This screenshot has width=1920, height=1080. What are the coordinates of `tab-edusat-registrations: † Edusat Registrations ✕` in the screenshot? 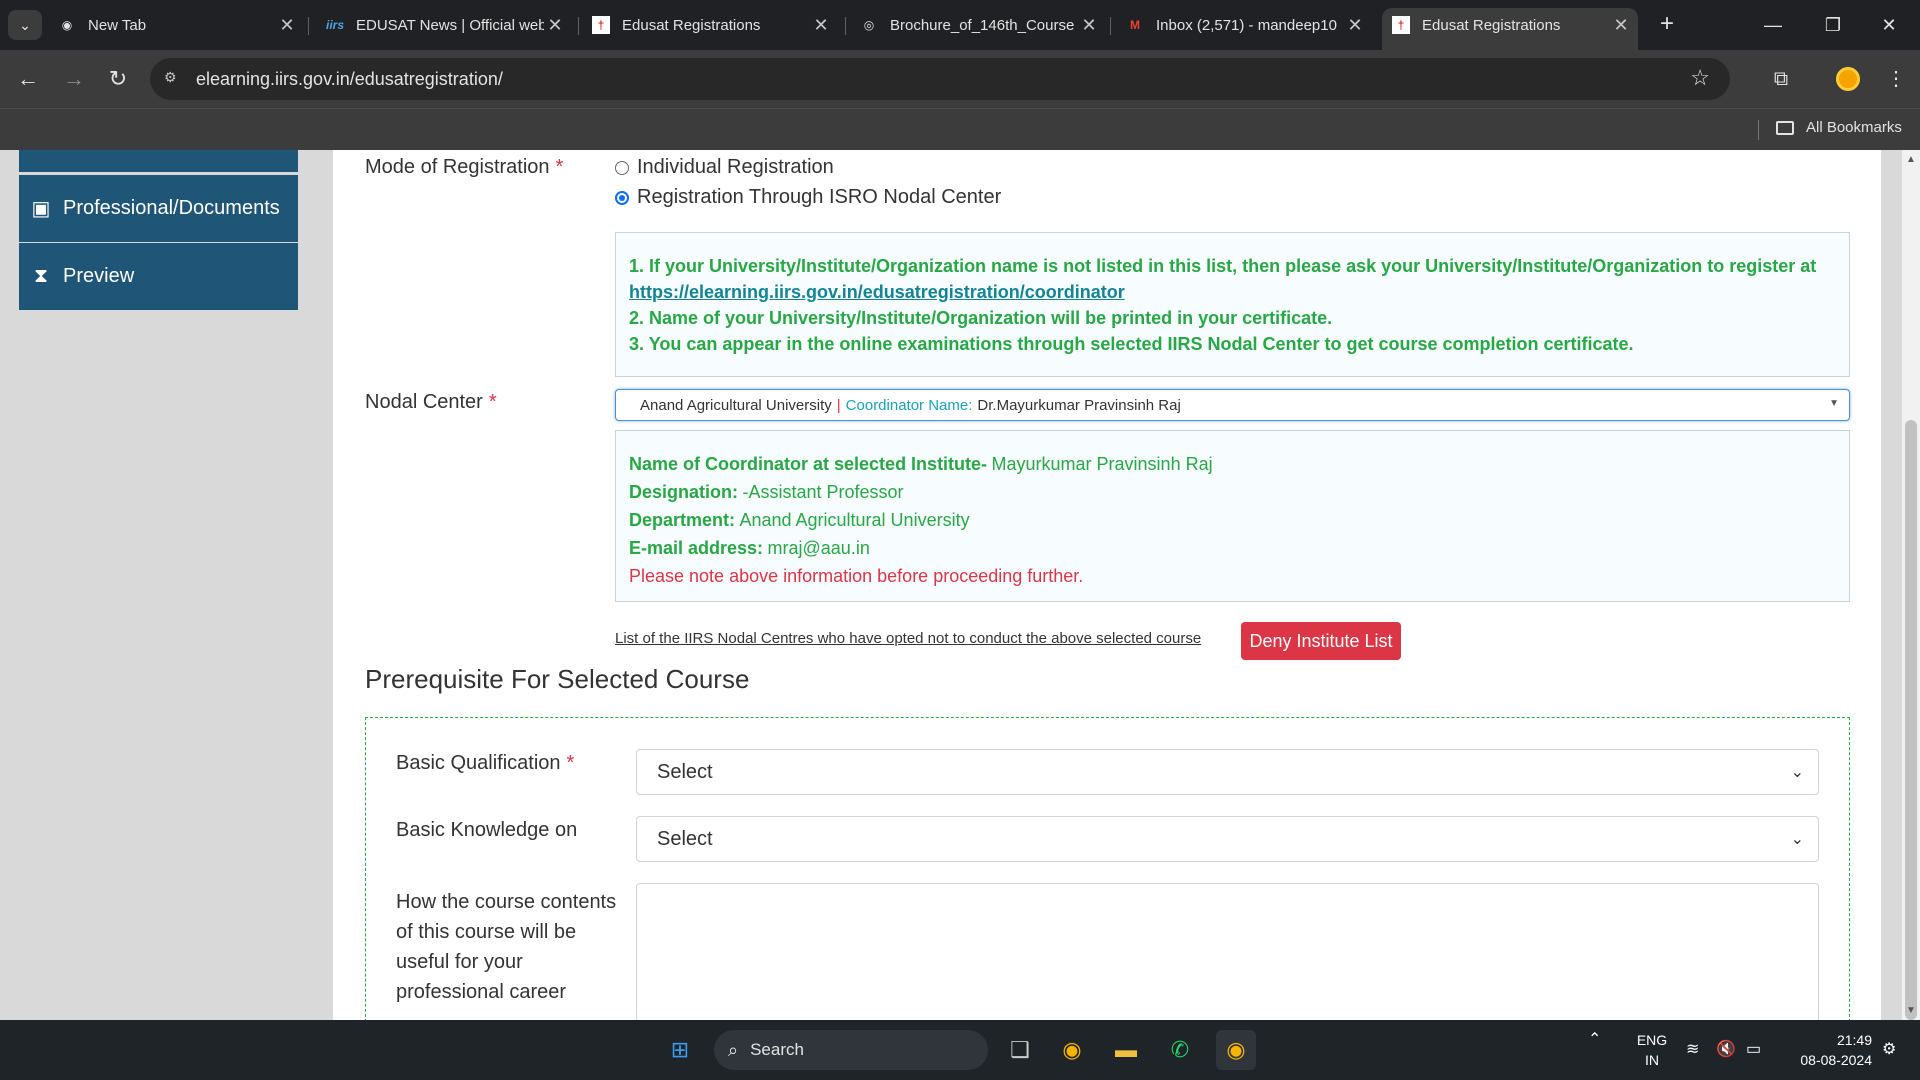 It's located at (712, 25).